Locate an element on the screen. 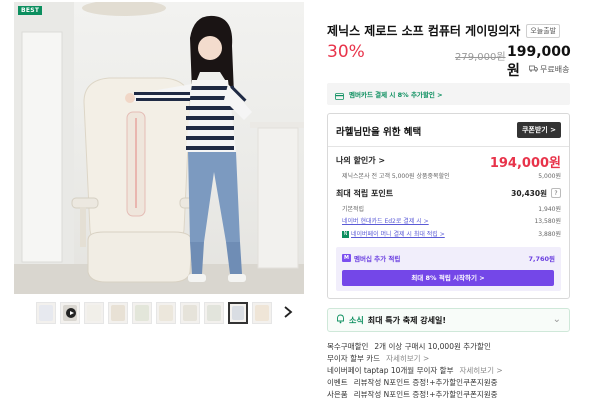 The image size is (600, 413). chevron-down-icon: ⌄ is located at coordinates (556, 319).